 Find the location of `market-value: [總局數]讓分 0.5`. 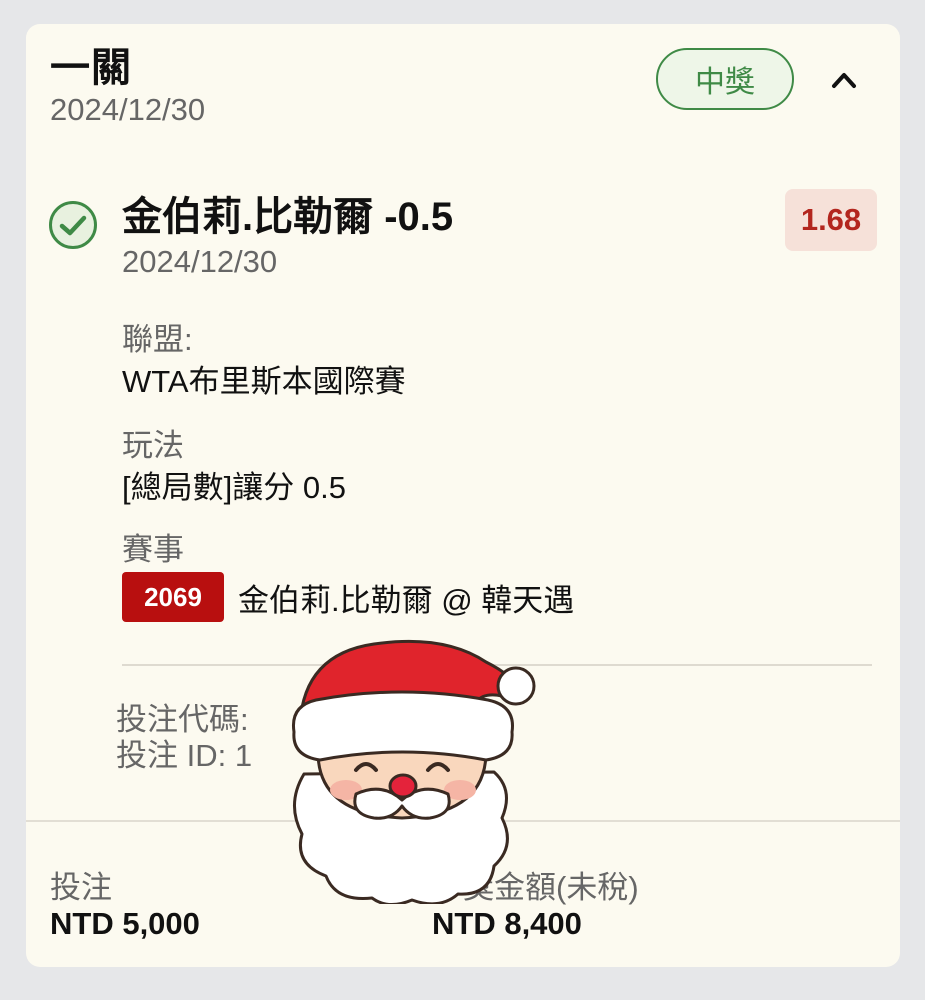

market-value: [總局數]讓分 0.5 is located at coordinates (234, 487).